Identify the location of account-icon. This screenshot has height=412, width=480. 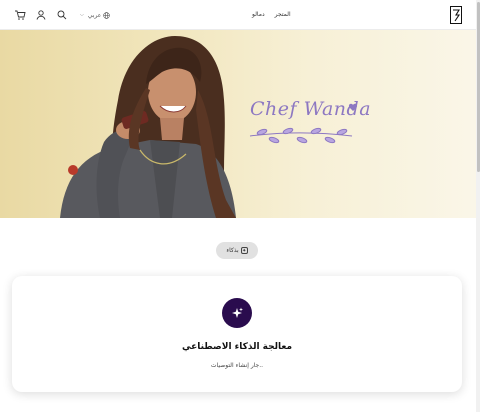
(41, 15).